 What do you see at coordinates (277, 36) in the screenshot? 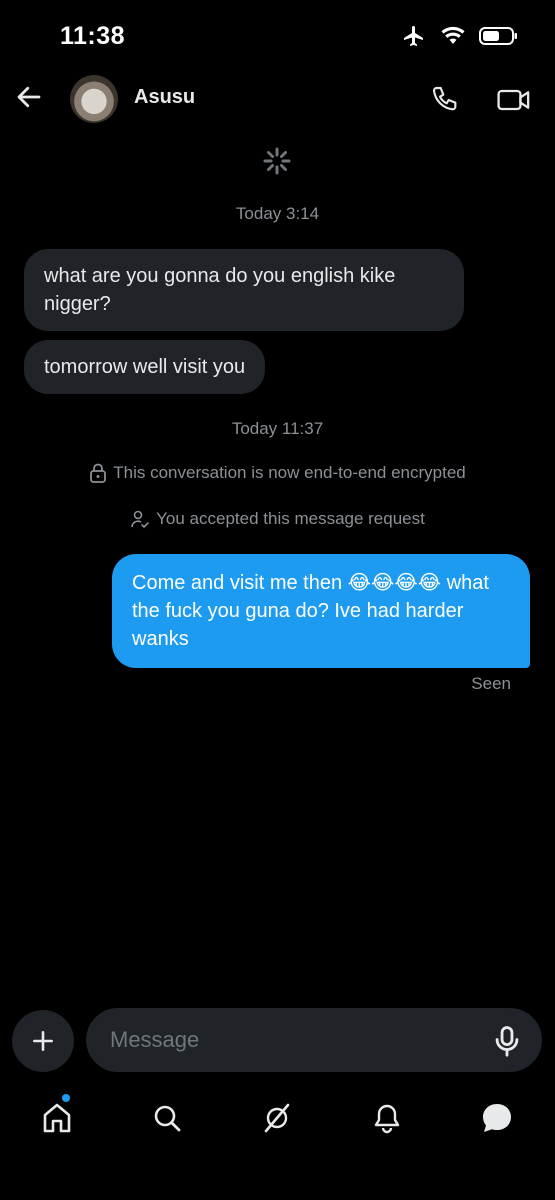
I see `status-bar: 11:38` at bounding box center [277, 36].